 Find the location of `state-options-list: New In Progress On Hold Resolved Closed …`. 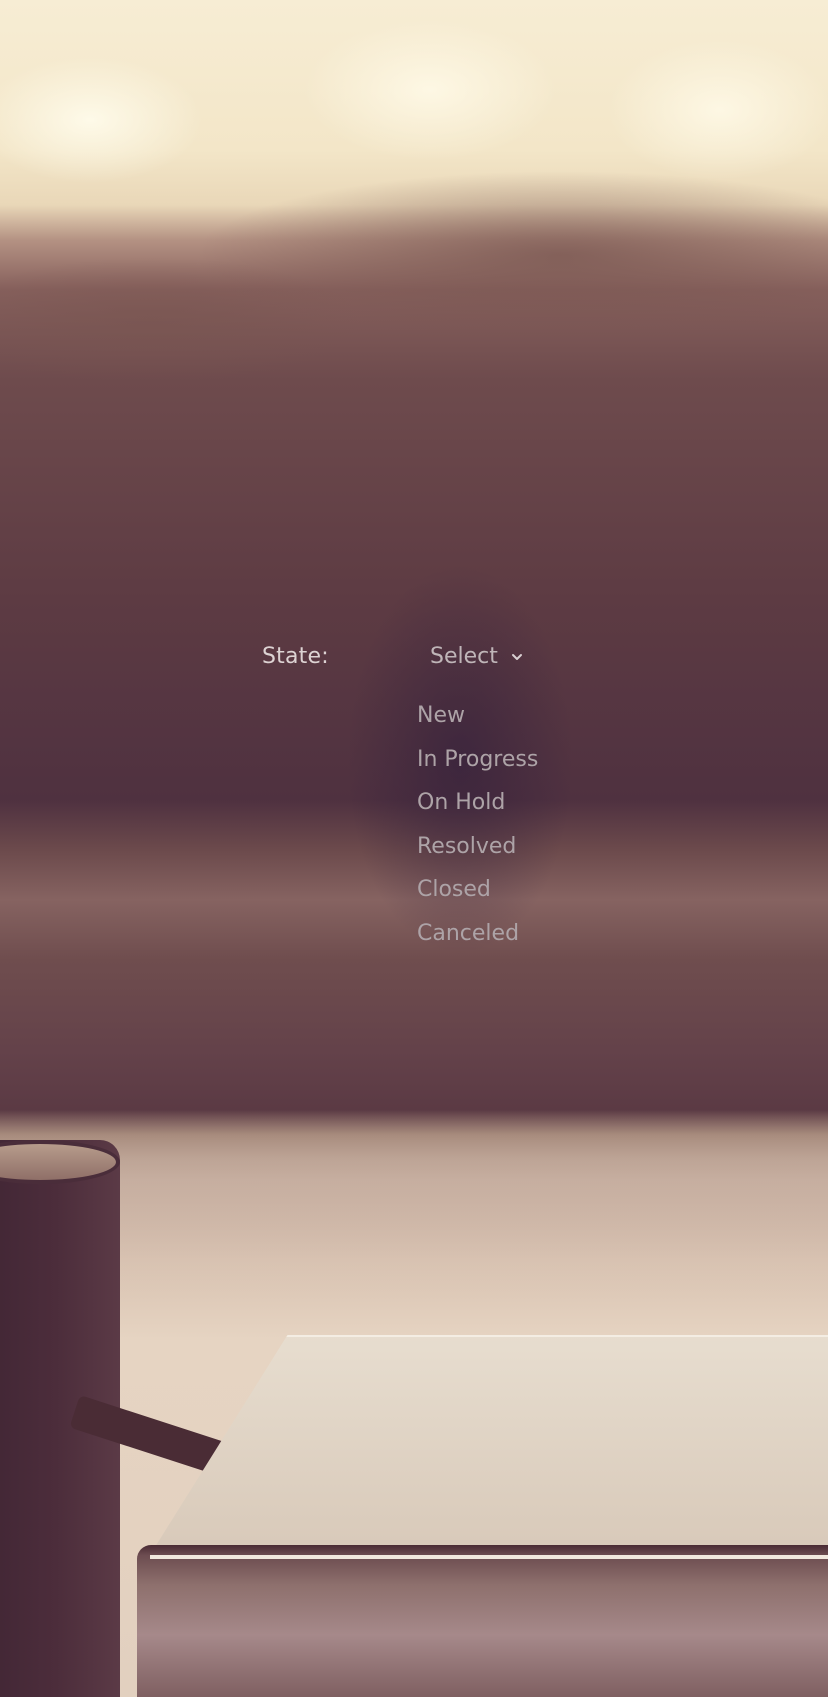

state-options-list: New In Progress On Hold Resolved Closed … is located at coordinates (477, 827).